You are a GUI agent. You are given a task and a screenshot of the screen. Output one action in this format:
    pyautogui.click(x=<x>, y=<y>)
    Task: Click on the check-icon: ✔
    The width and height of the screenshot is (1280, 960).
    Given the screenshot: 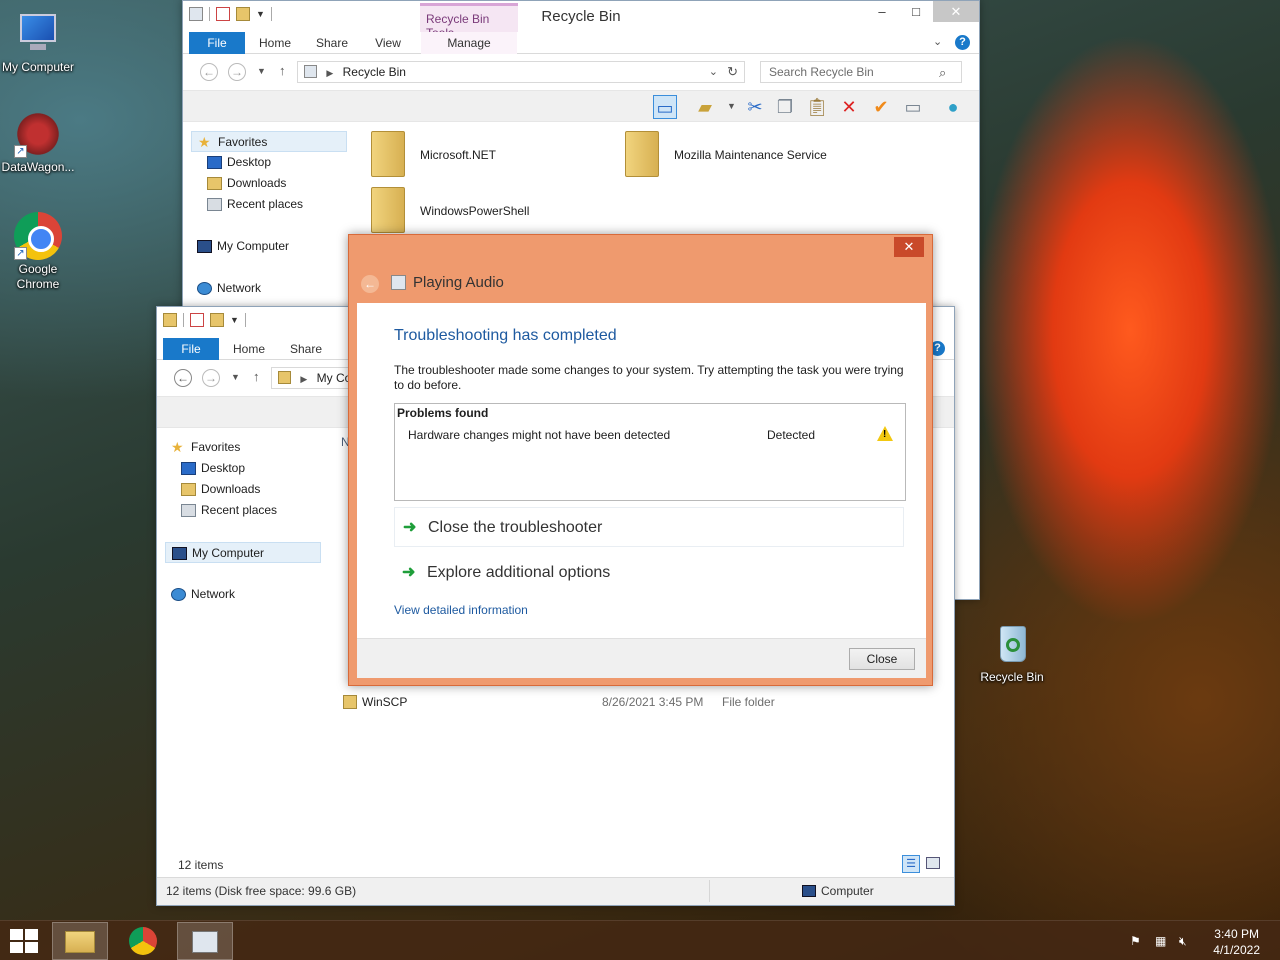 What is the action you would take?
    pyautogui.click(x=881, y=107)
    